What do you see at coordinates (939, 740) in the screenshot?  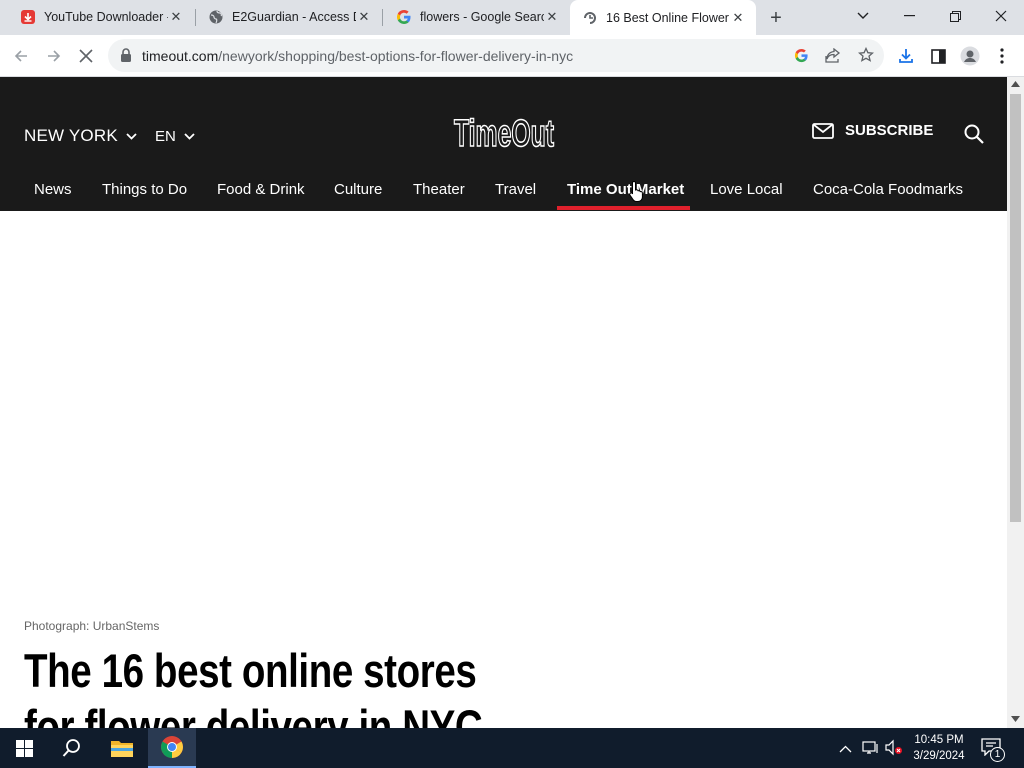 I see `clock-time: 10:45 PM` at bounding box center [939, 740].